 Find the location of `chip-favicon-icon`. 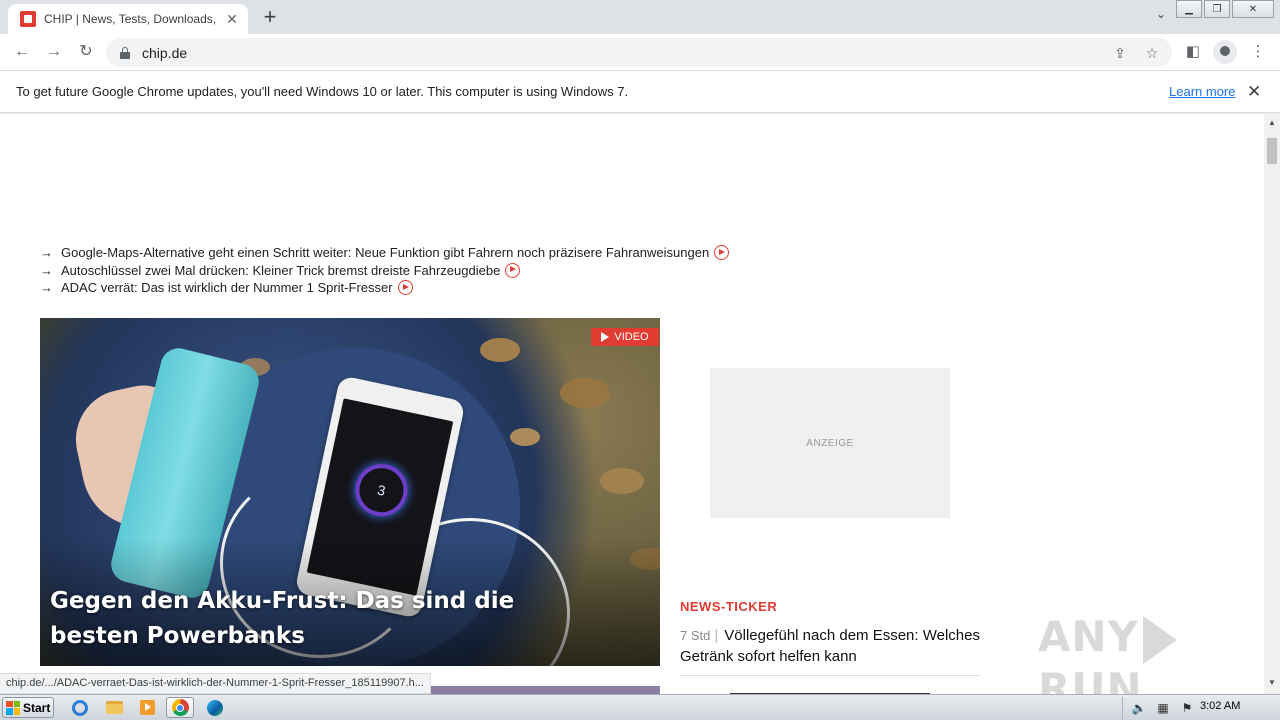

chip-favicon-icon is located at coordinates (28, 19).